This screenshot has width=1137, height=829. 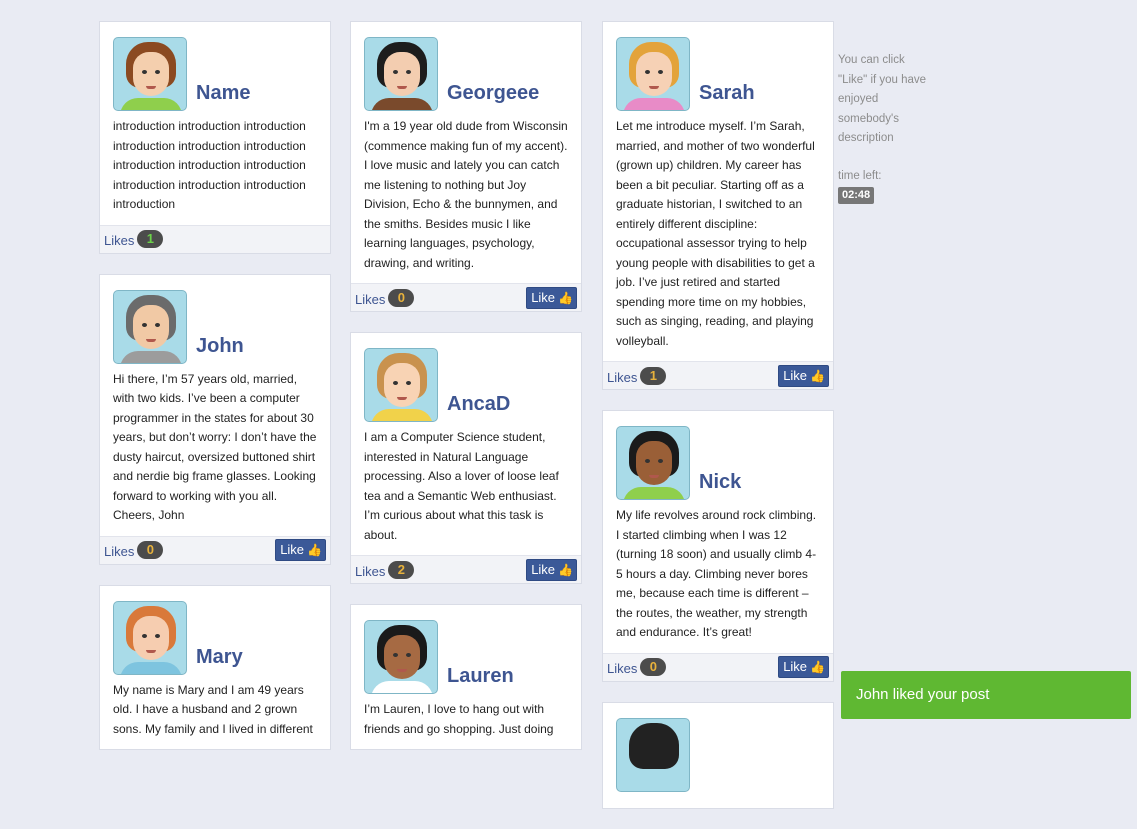 I want to click on time-left-label: time left:, so click(x=860, y=175).